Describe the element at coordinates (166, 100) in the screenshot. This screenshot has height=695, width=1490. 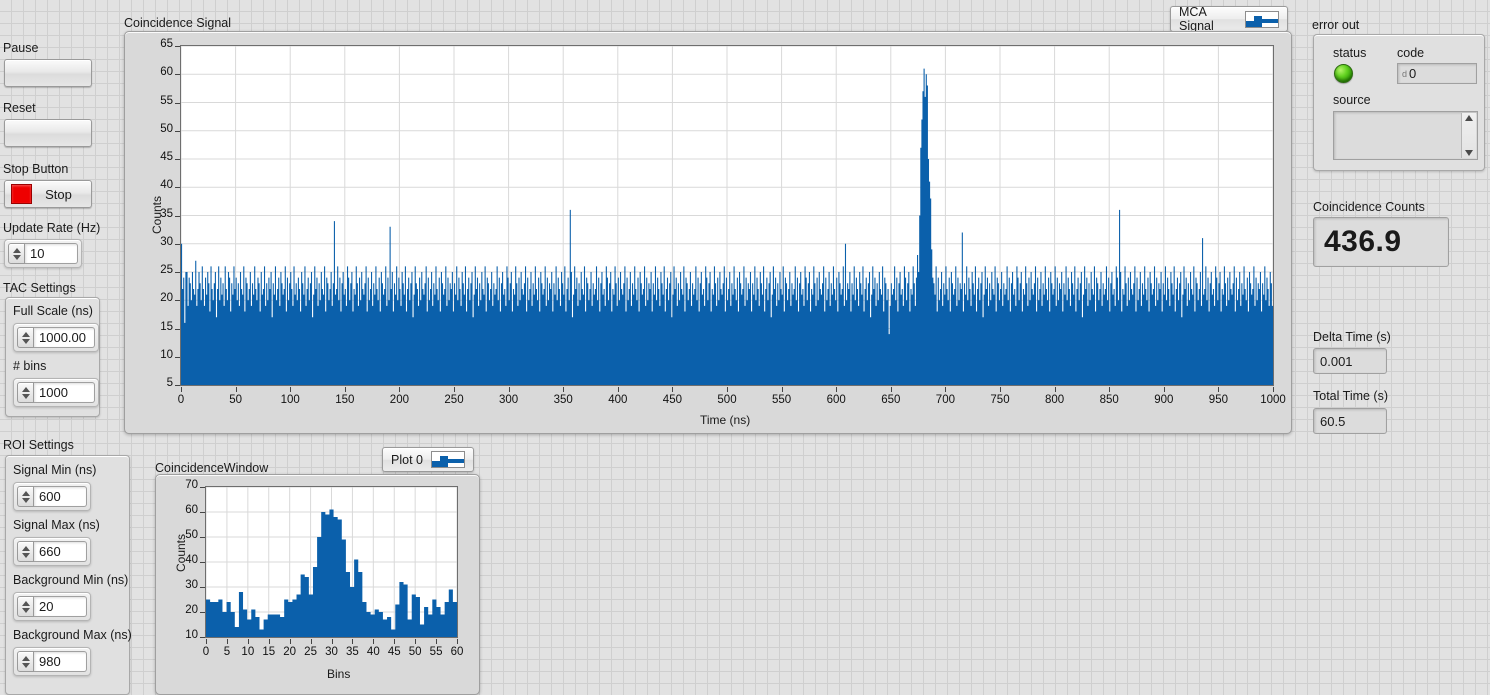
I see `y-tick-label: 55` at that location.